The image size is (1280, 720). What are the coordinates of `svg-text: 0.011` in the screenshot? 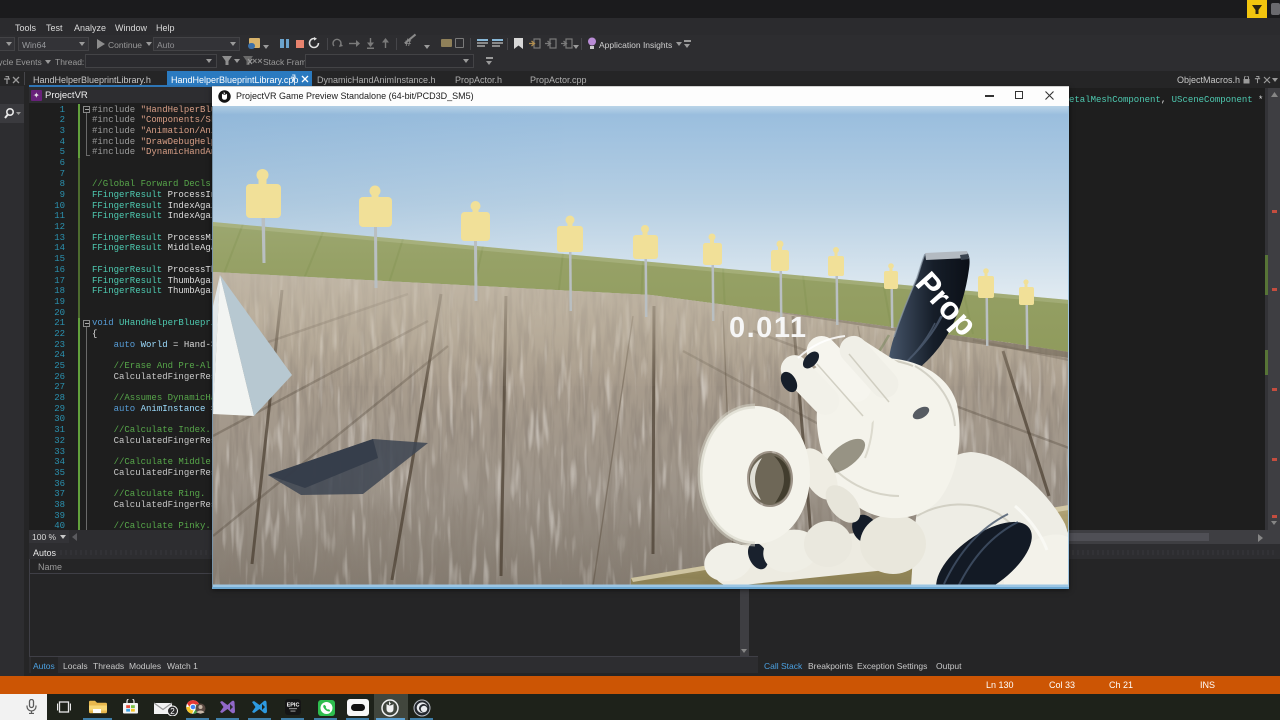 It's located at (768, 328).